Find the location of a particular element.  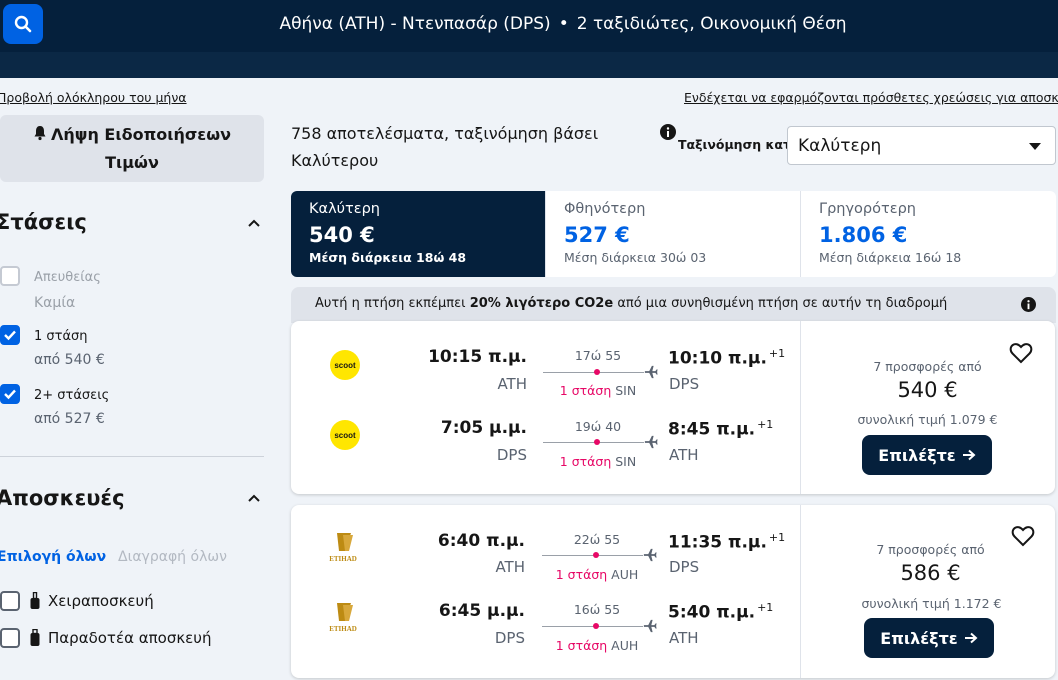

eco-highlight: 20% λιγότερο CO2e is located at coordinates (541, 303).